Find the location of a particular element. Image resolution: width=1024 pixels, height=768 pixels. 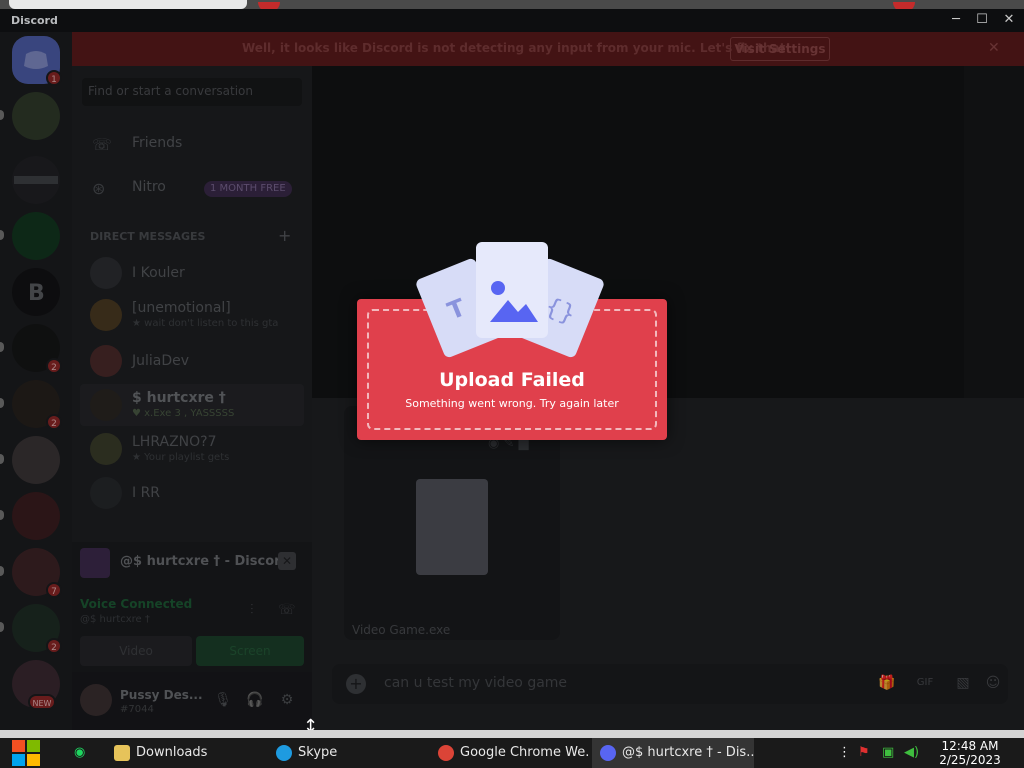

chrome-icon is located at coordinates (446, 753).